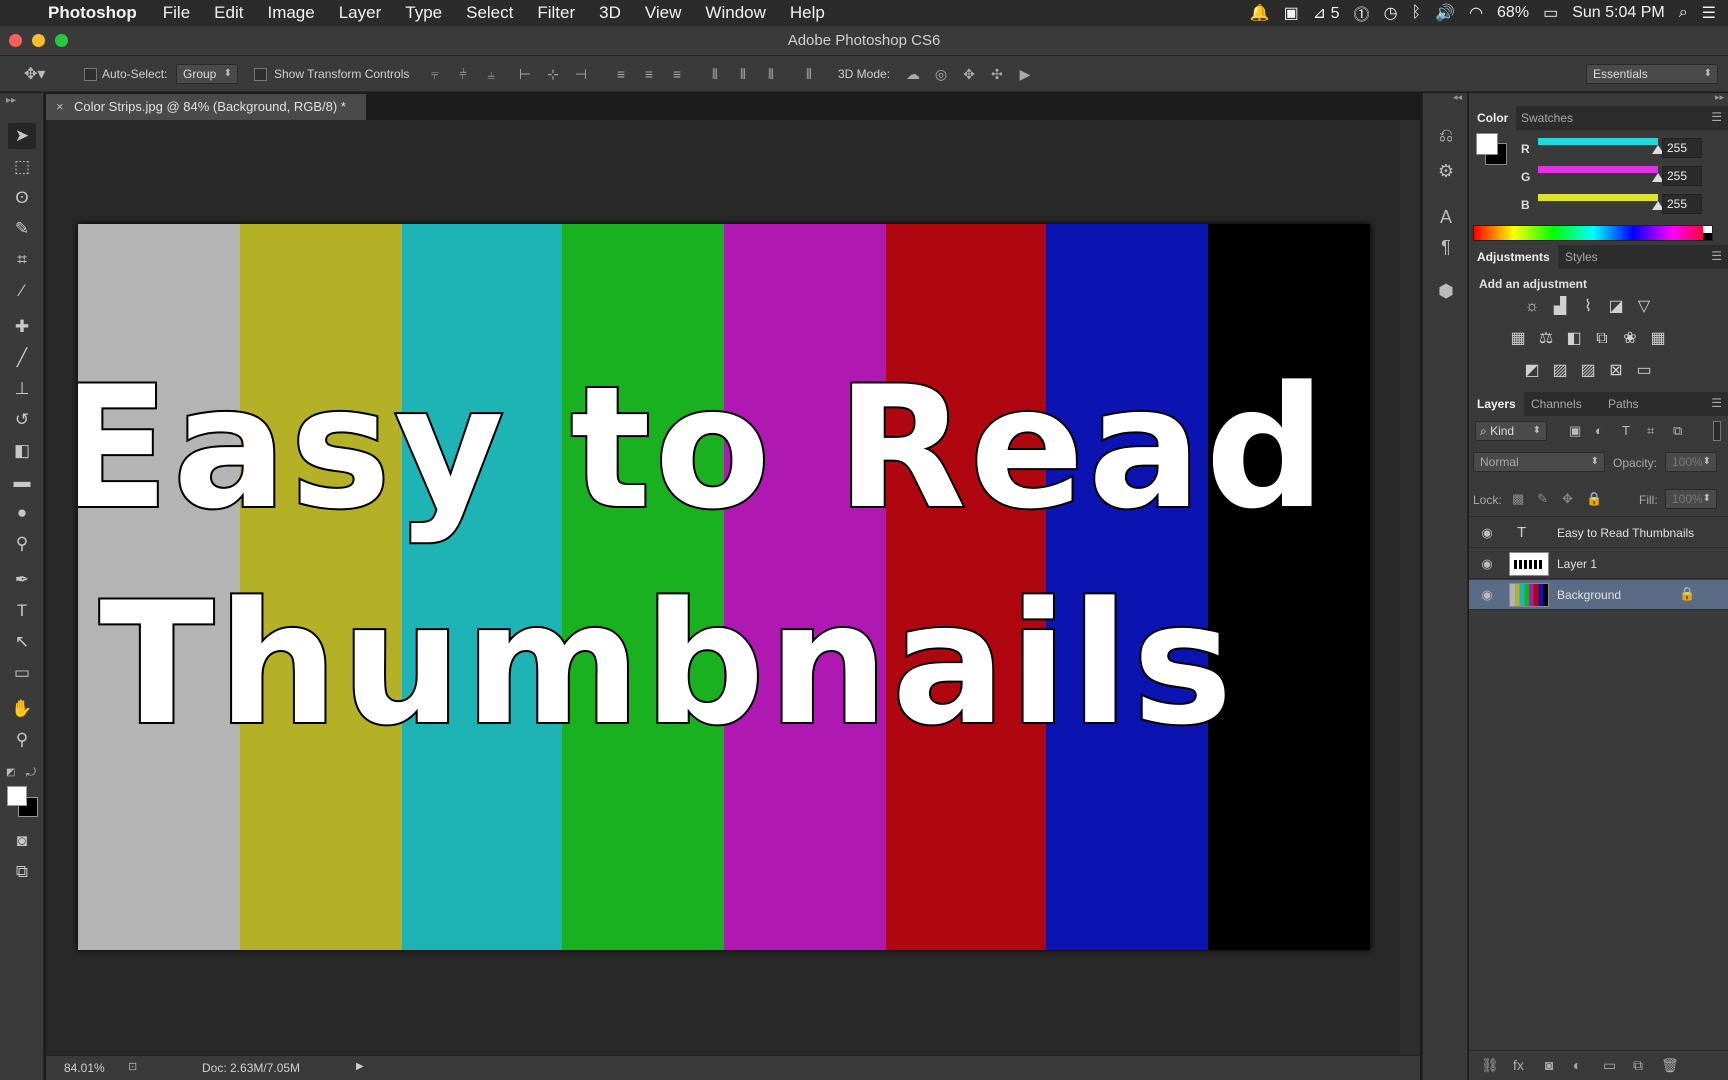 The height and width of the screenshot is (1080, 1728). What do you see at coordinates (360, 13) in the screenshot?
I see `menu-layer: Layer` at bounding box center [360, 13].